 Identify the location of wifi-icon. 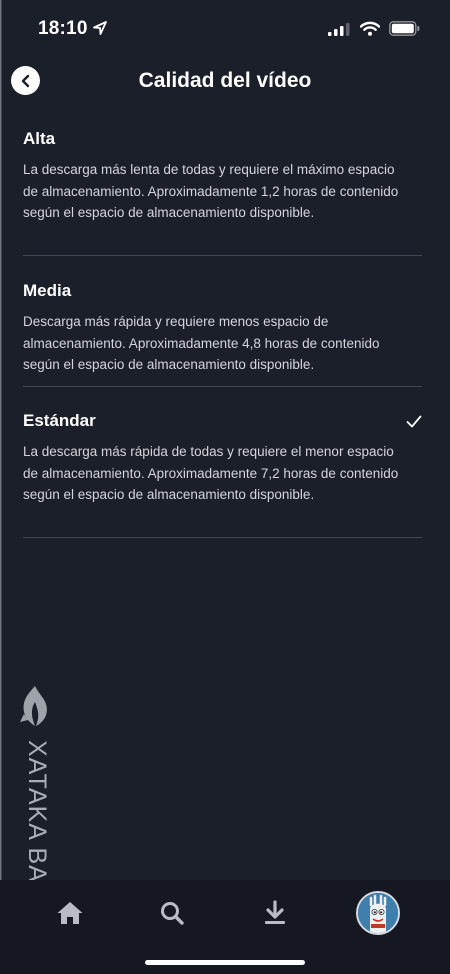
(370, 28).